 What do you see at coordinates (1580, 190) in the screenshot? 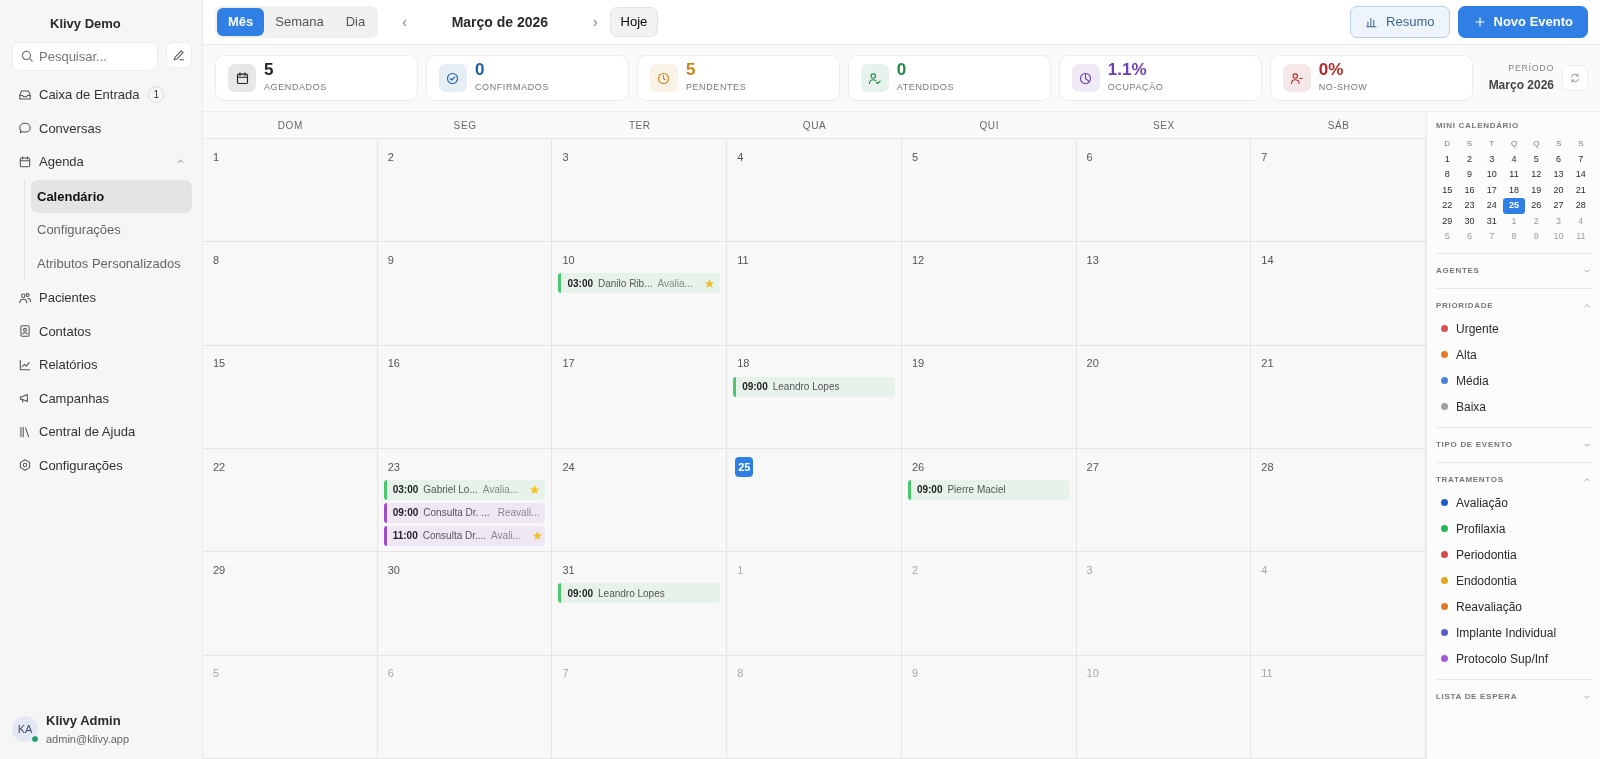
I see `mini-calendar-day: 21` at bounding box center [1580, 190].